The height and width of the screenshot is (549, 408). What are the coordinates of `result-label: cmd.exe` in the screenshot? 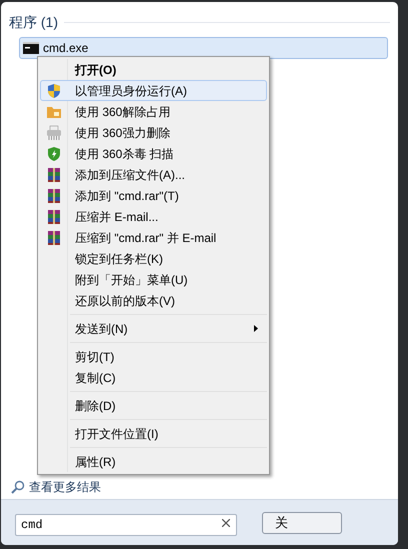 It's located at (65, 48).